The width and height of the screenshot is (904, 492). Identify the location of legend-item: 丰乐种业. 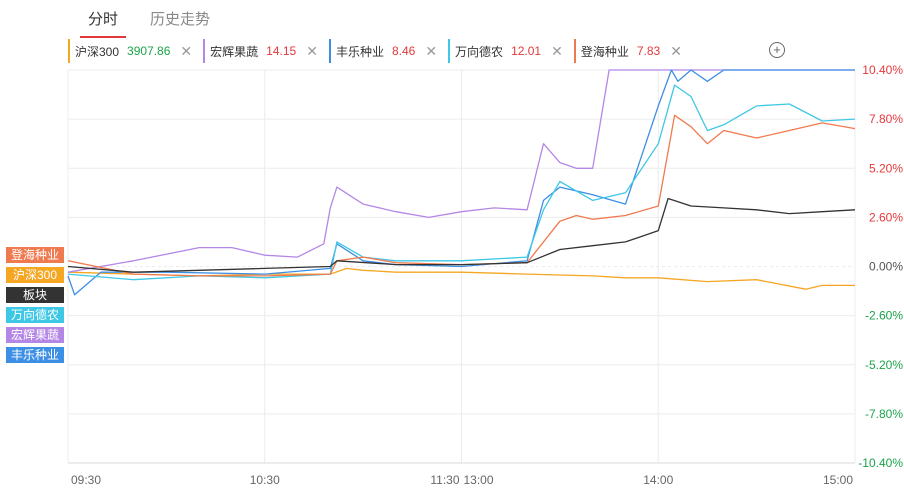
(35, 355).